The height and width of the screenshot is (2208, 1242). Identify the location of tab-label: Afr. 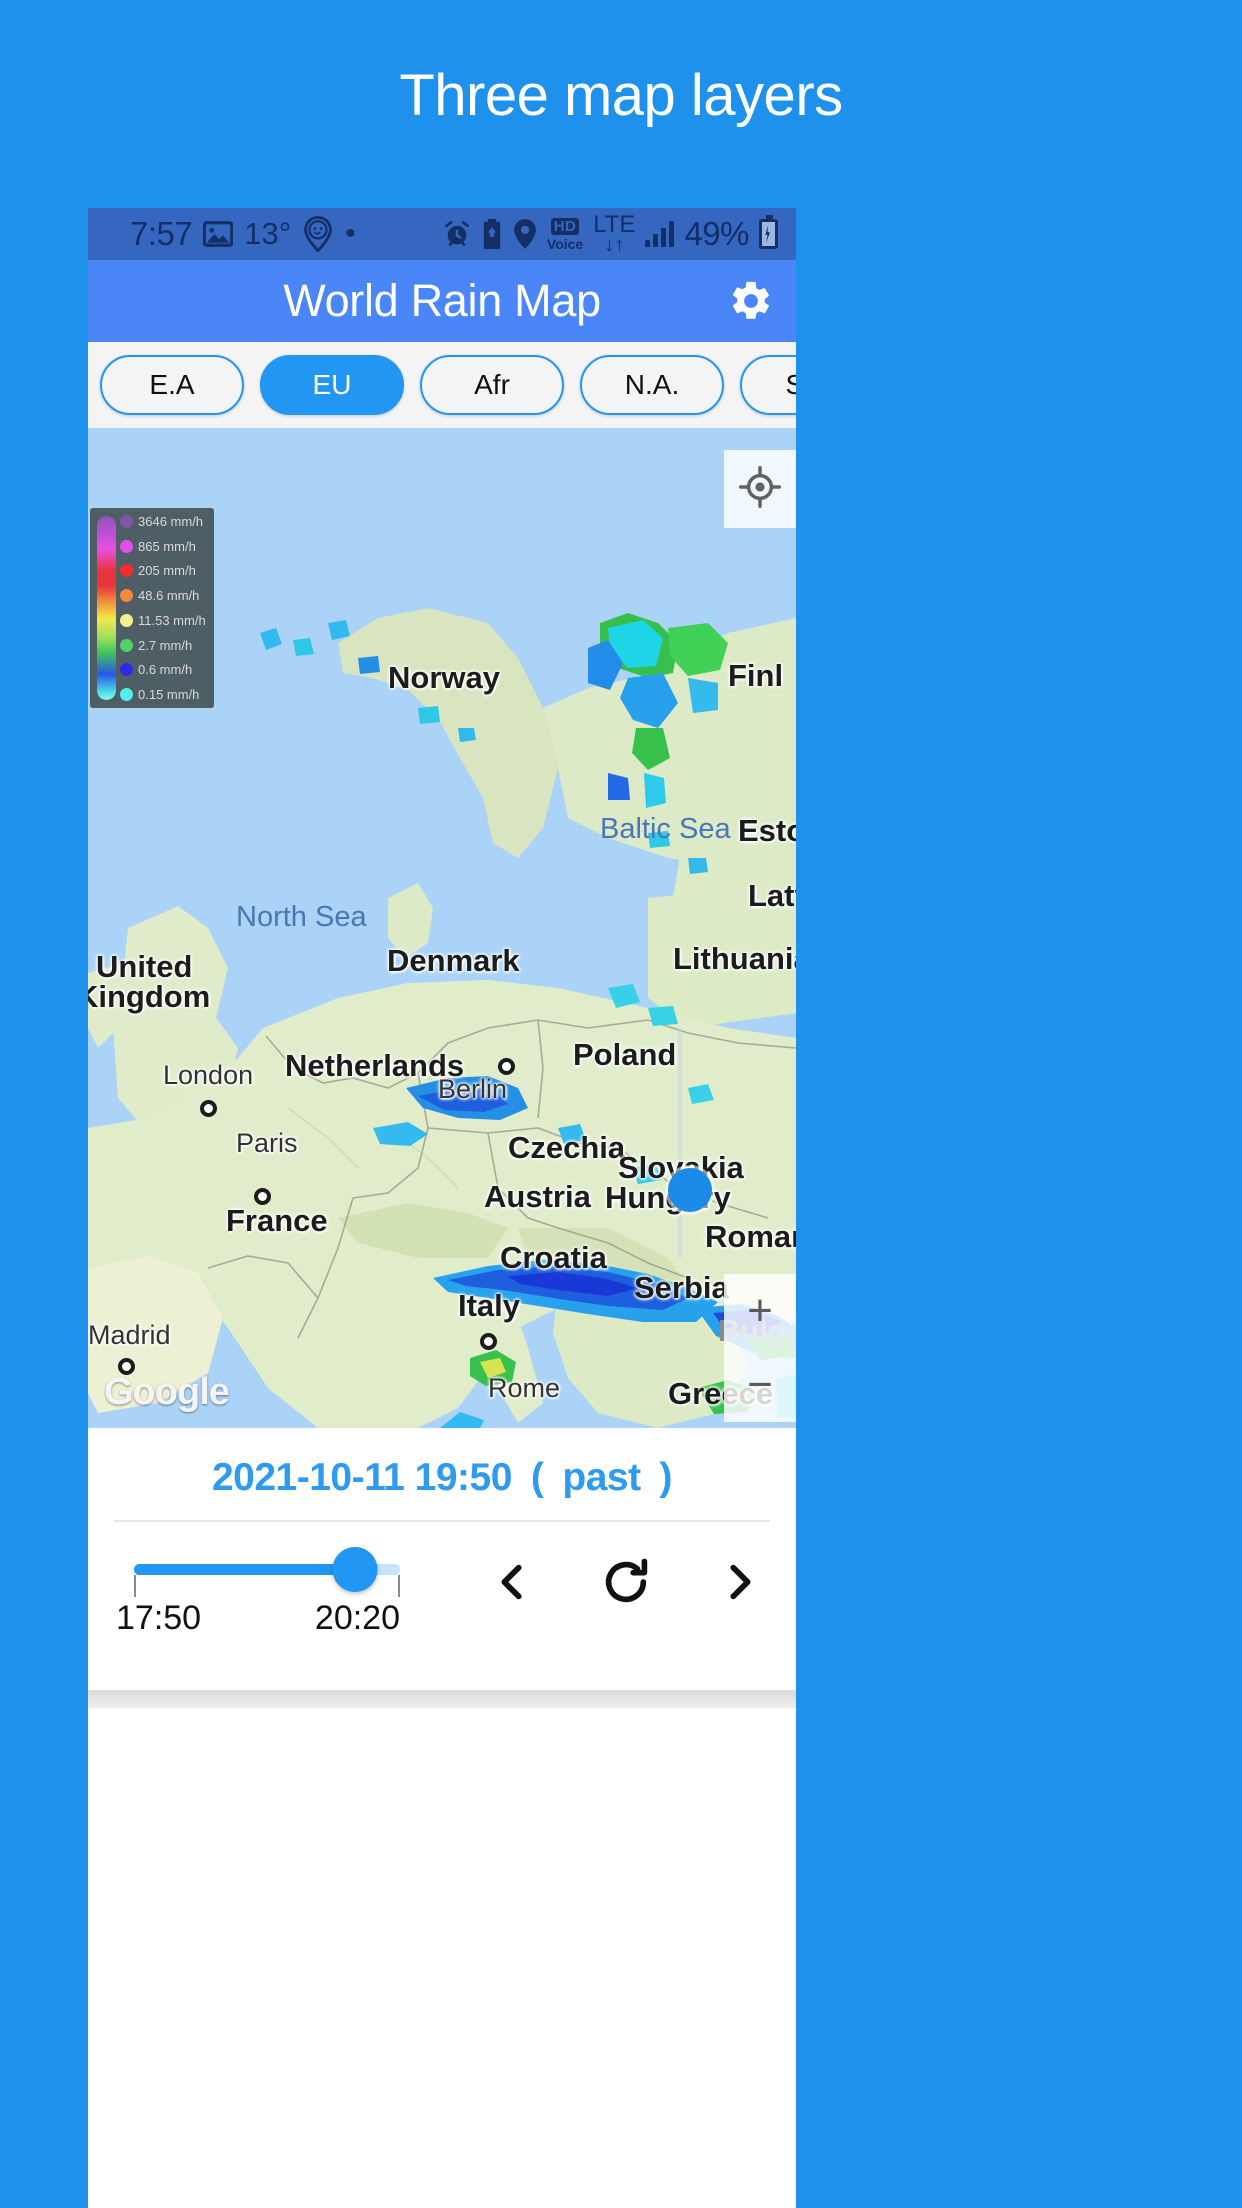
(492, 384).